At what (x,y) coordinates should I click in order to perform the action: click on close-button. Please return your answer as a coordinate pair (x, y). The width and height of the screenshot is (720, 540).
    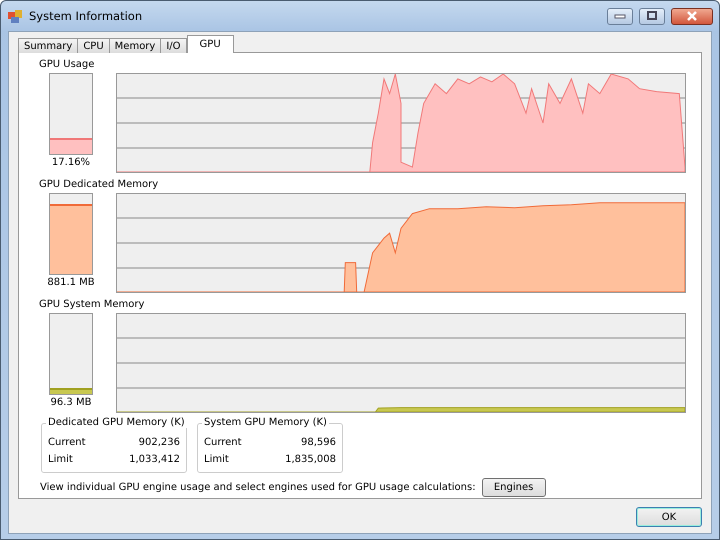
    Looking at the image, I should click on (692, 16).